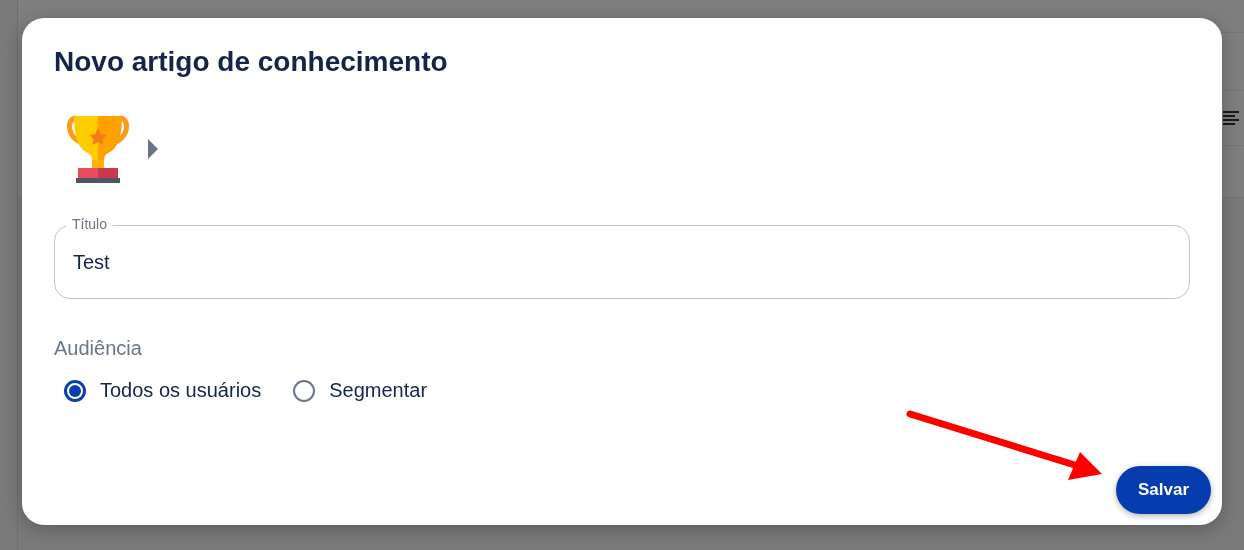 This screenshot has height=550, width=1244. Describe the element at coordinates (98, 348) in the screenshot. I see `audience-label: Audiência` at that location.